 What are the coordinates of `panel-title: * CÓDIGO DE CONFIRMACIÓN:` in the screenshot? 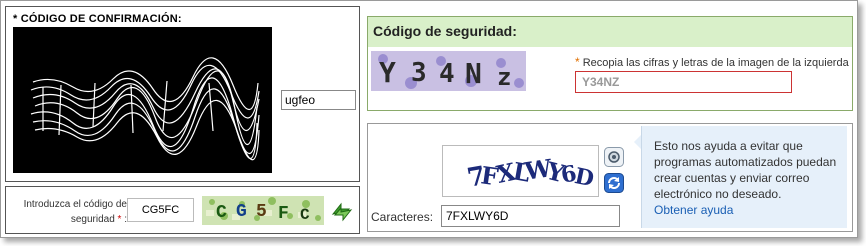 It's located at (97, 19).